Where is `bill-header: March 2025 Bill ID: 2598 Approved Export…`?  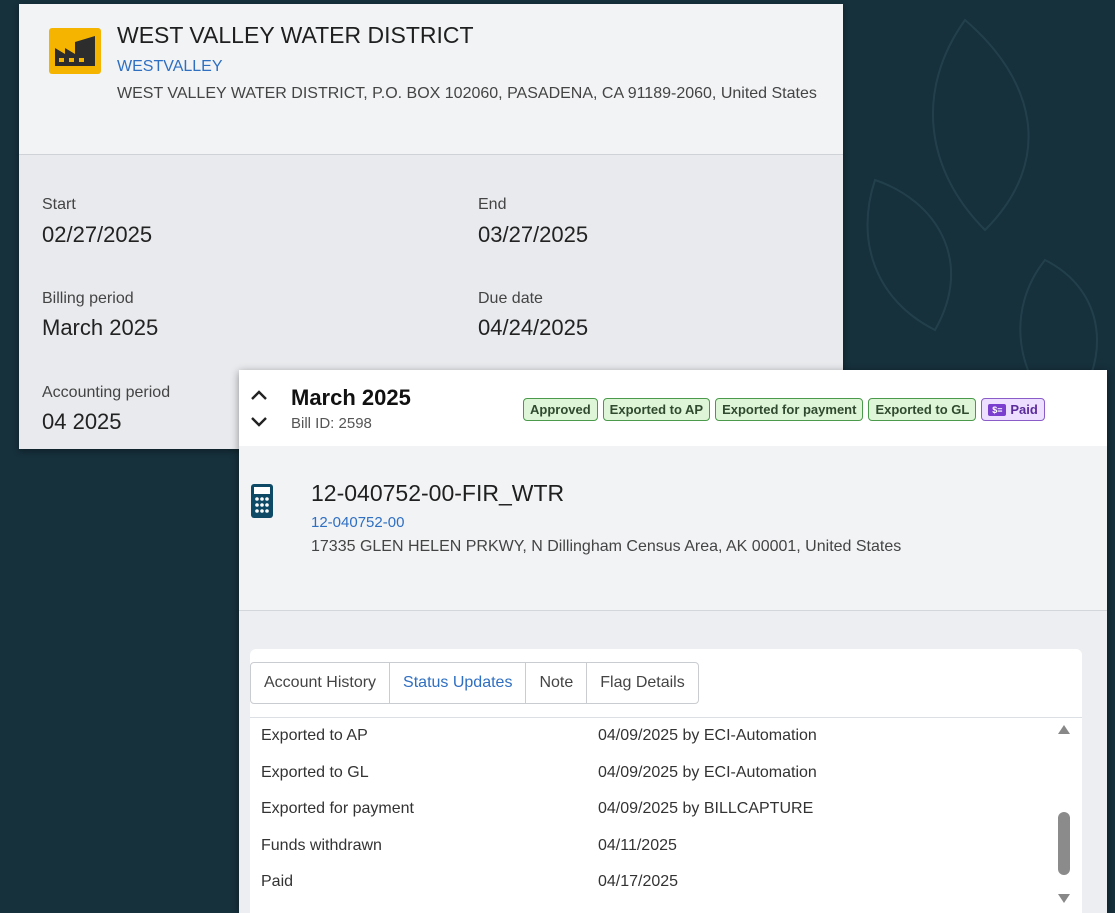 bill-header: March 2025 Bill ID: 2598 Approved Export… is located at coordinates (673, 408).